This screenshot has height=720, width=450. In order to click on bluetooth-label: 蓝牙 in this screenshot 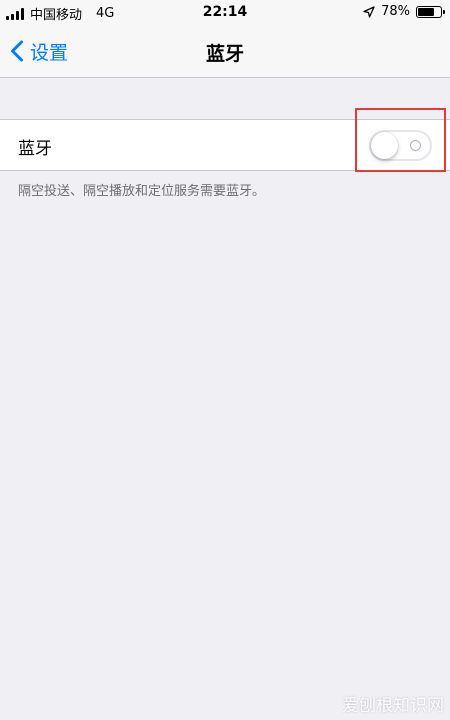, I will do `click(35, 149)`.